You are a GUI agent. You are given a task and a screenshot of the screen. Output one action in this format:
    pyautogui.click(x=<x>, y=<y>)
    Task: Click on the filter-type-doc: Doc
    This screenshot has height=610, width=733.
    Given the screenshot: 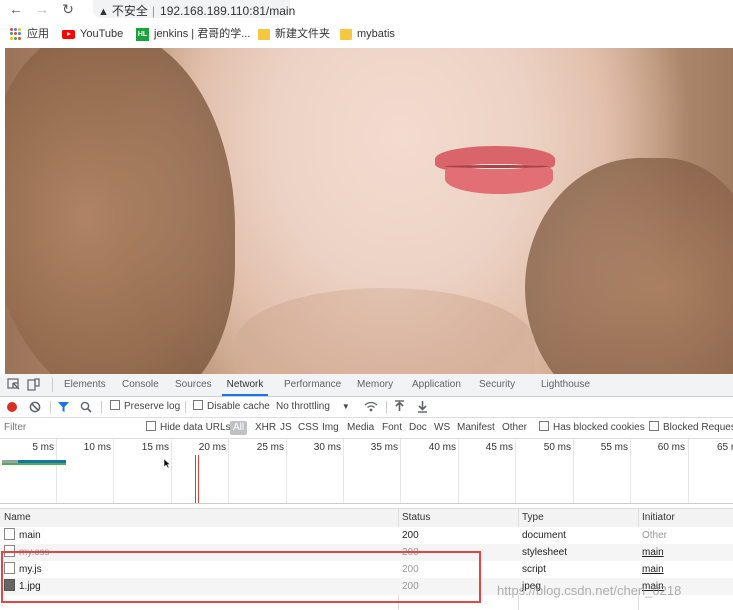 What is the action you would take?
    pyautogui.click(x=418, y=428)
    